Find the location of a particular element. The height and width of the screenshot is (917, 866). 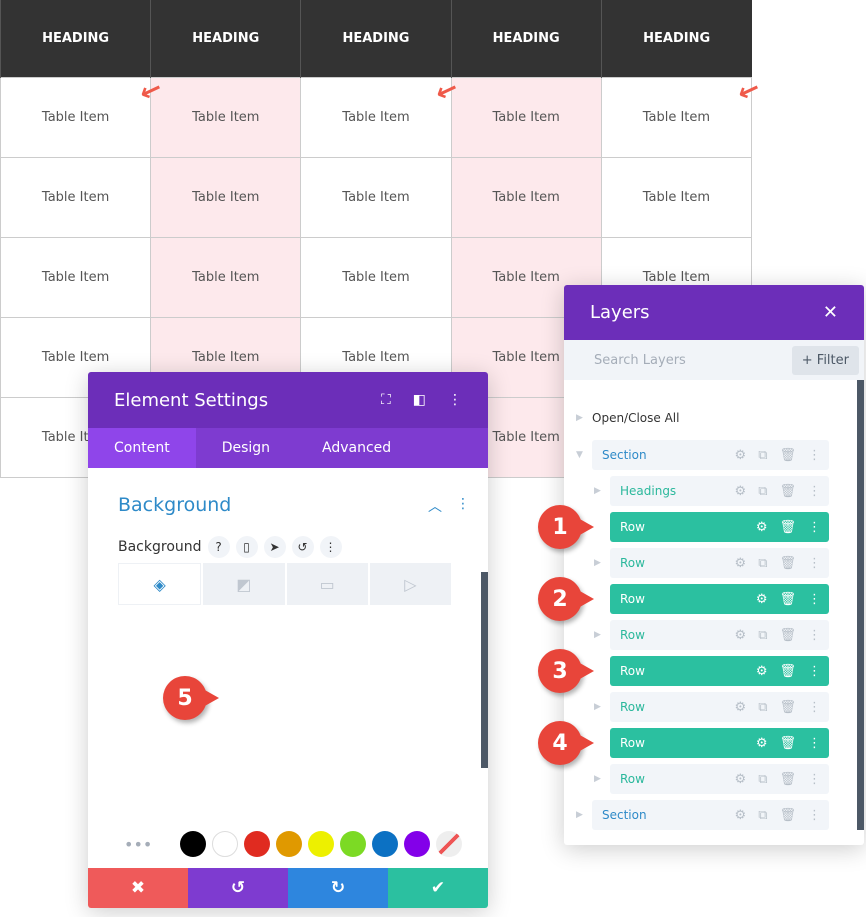

image-icon: ▭ is located at coordinates (327, 584).